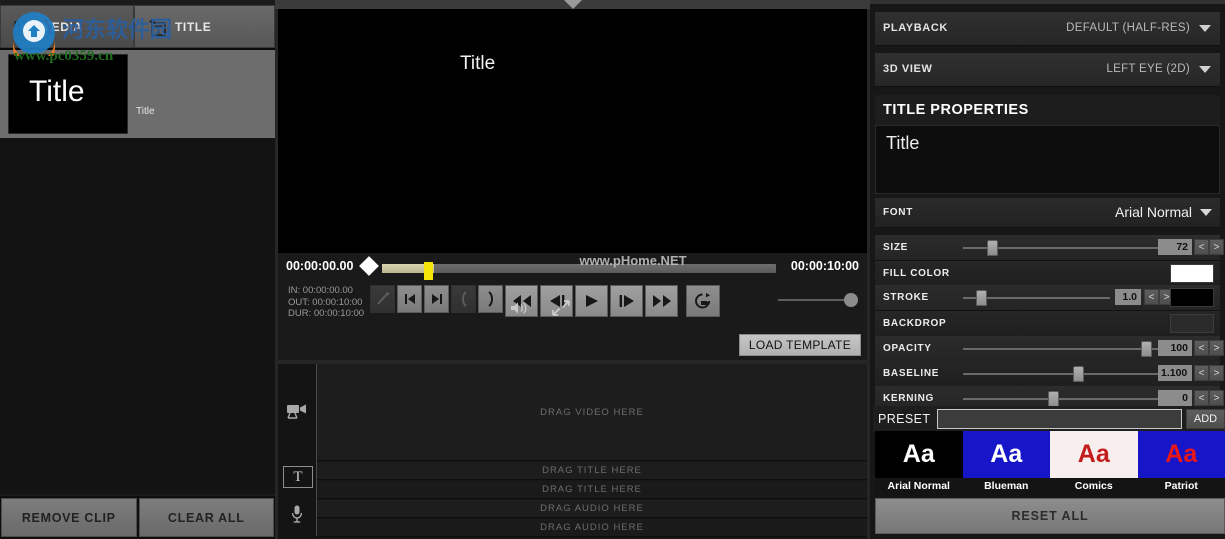 Image resolution: width=1225 pixels, height=539 pixels. I want to click on left-panel-buttons: REMOVE CLIP CLEAR ALL, so click(137, 517).